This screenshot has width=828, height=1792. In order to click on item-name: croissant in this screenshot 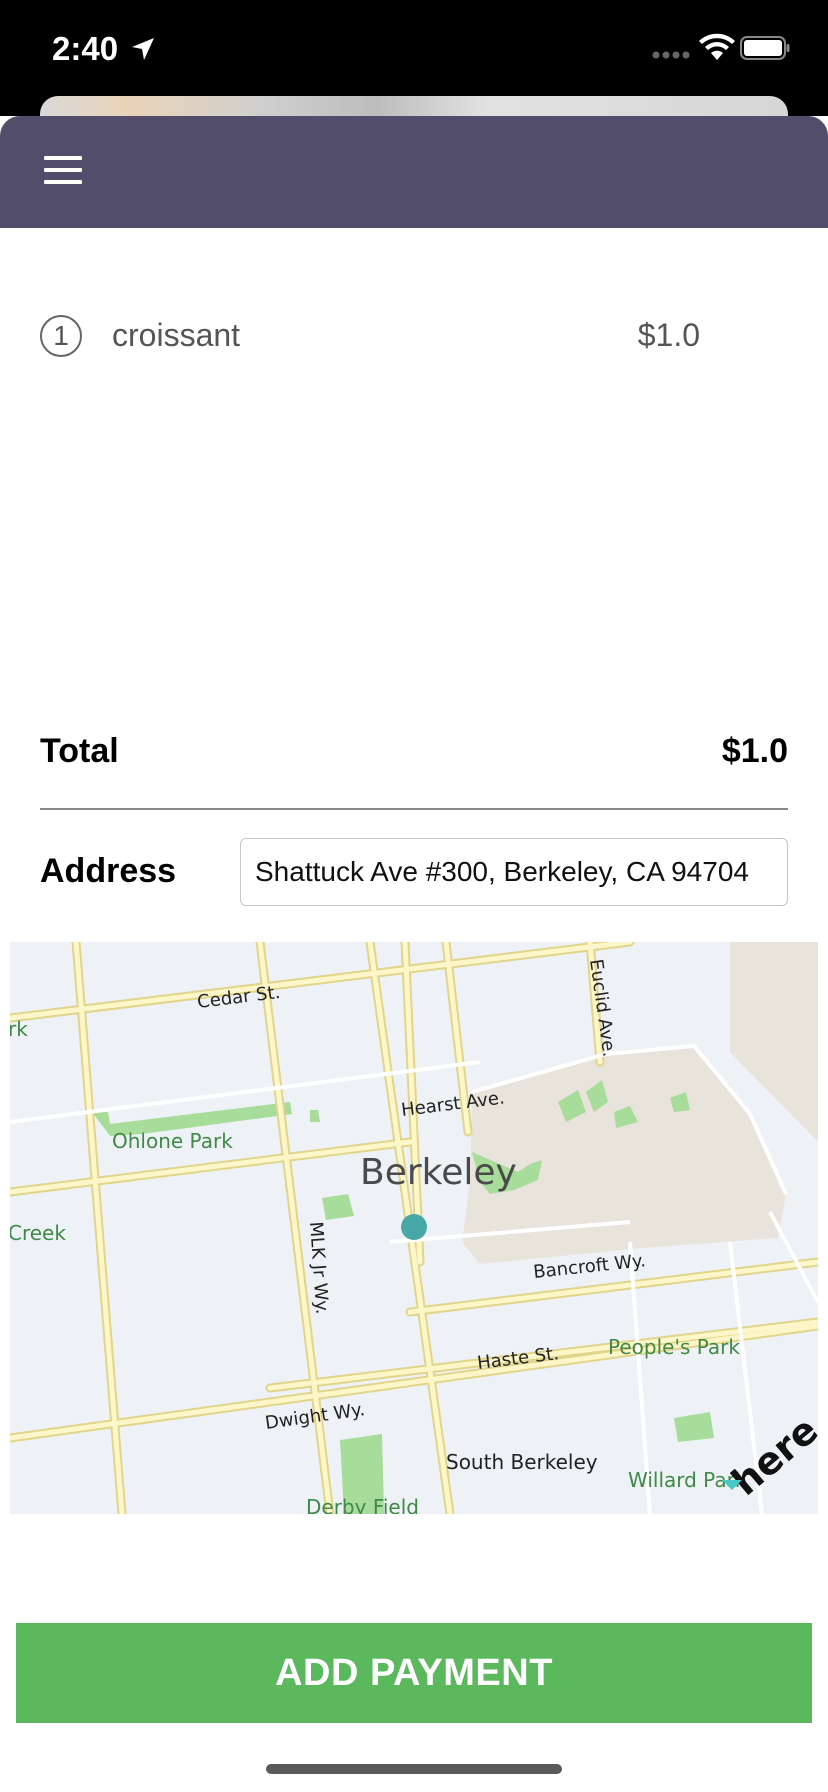, I will do `click(176, 335)`.